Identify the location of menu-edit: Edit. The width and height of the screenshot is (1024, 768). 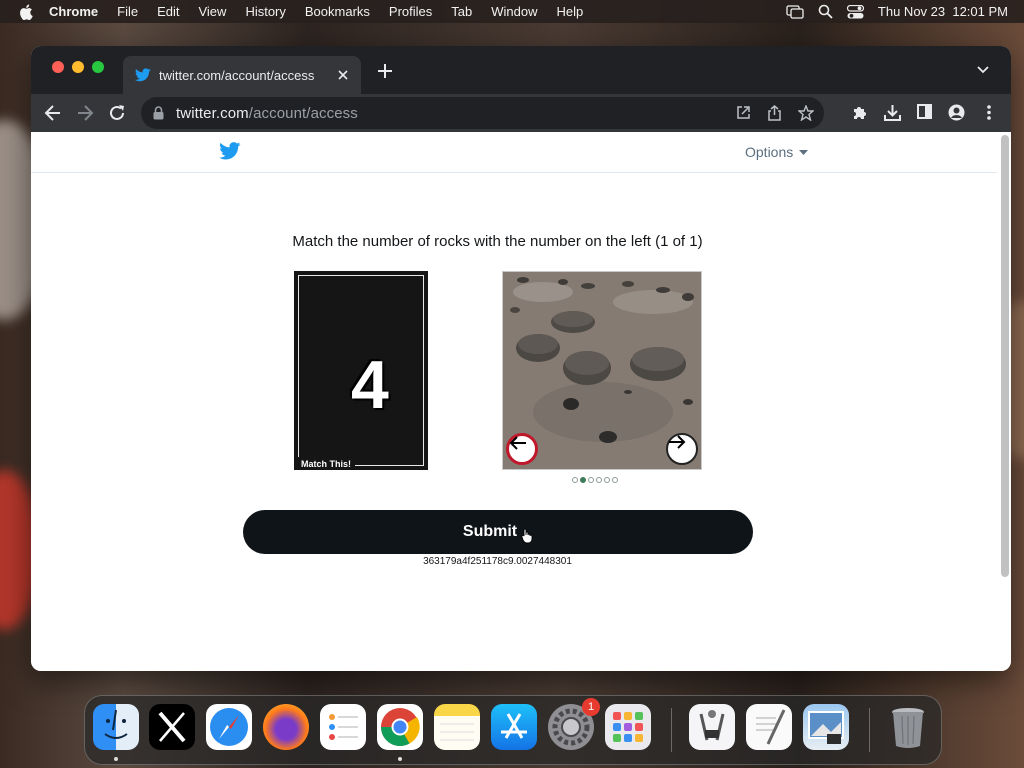
(168, 11).